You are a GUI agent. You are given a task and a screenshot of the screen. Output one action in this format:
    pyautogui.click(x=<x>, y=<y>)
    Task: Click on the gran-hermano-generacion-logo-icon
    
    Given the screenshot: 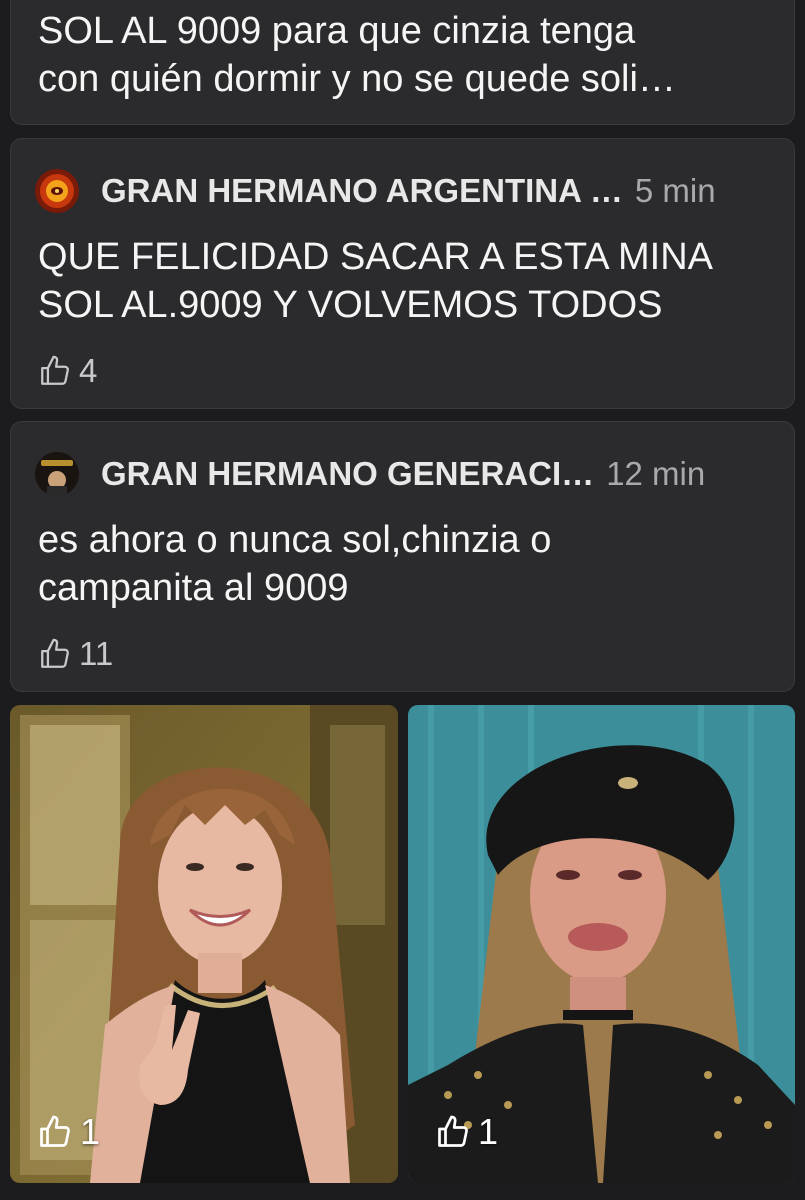 What is the action you would take?
    pyautogui.click(x=57, y=474)
    